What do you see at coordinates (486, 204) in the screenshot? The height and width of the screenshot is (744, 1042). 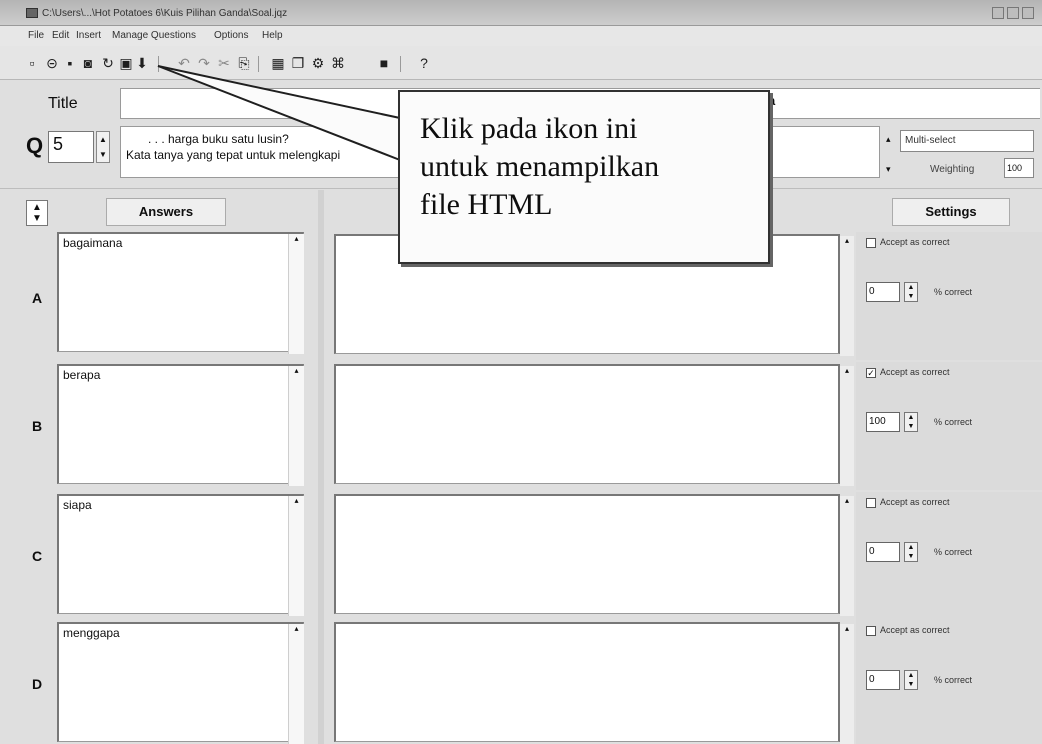 I see `callout-line-3: file HTML` at bounding box center [486, 204].